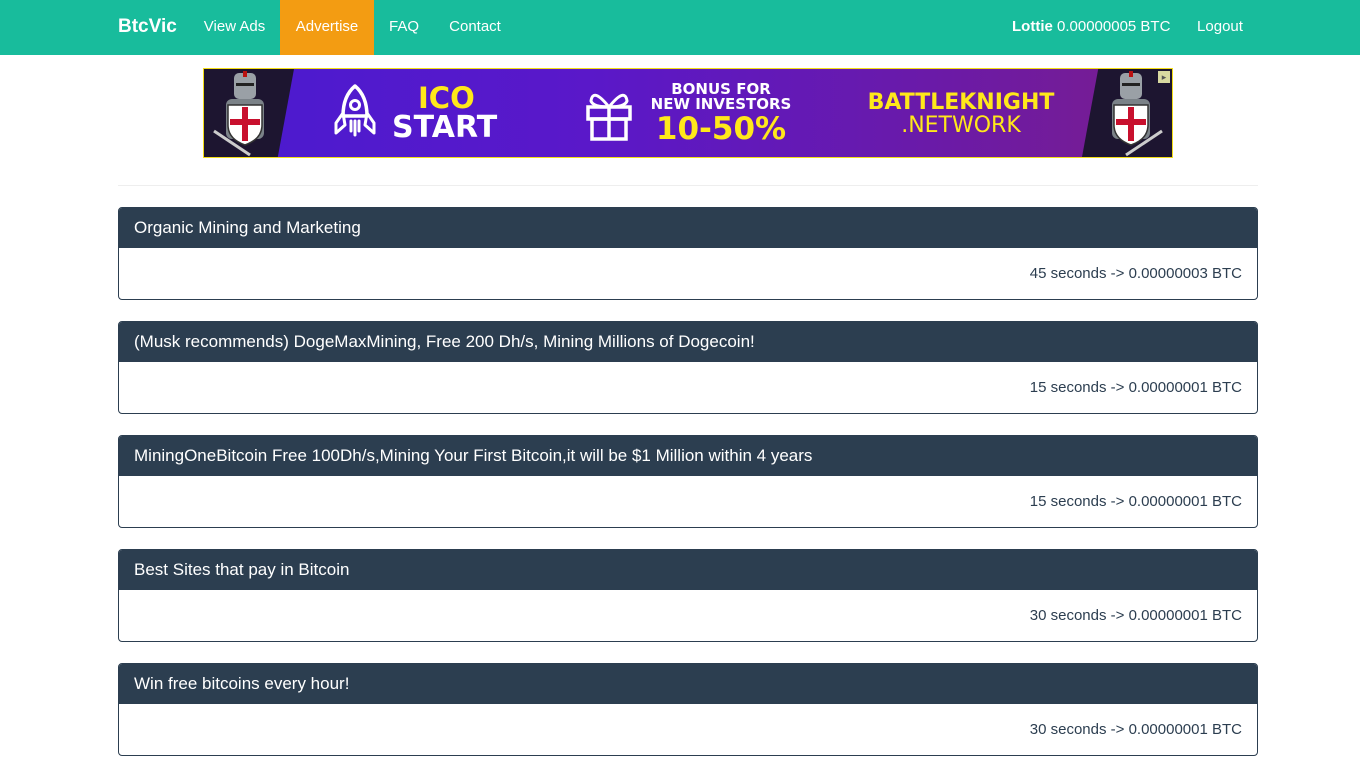 This screenshot has width=1360, height=768. I want to click on banner-brand-line2: .NETWORK, so click(961, 125).